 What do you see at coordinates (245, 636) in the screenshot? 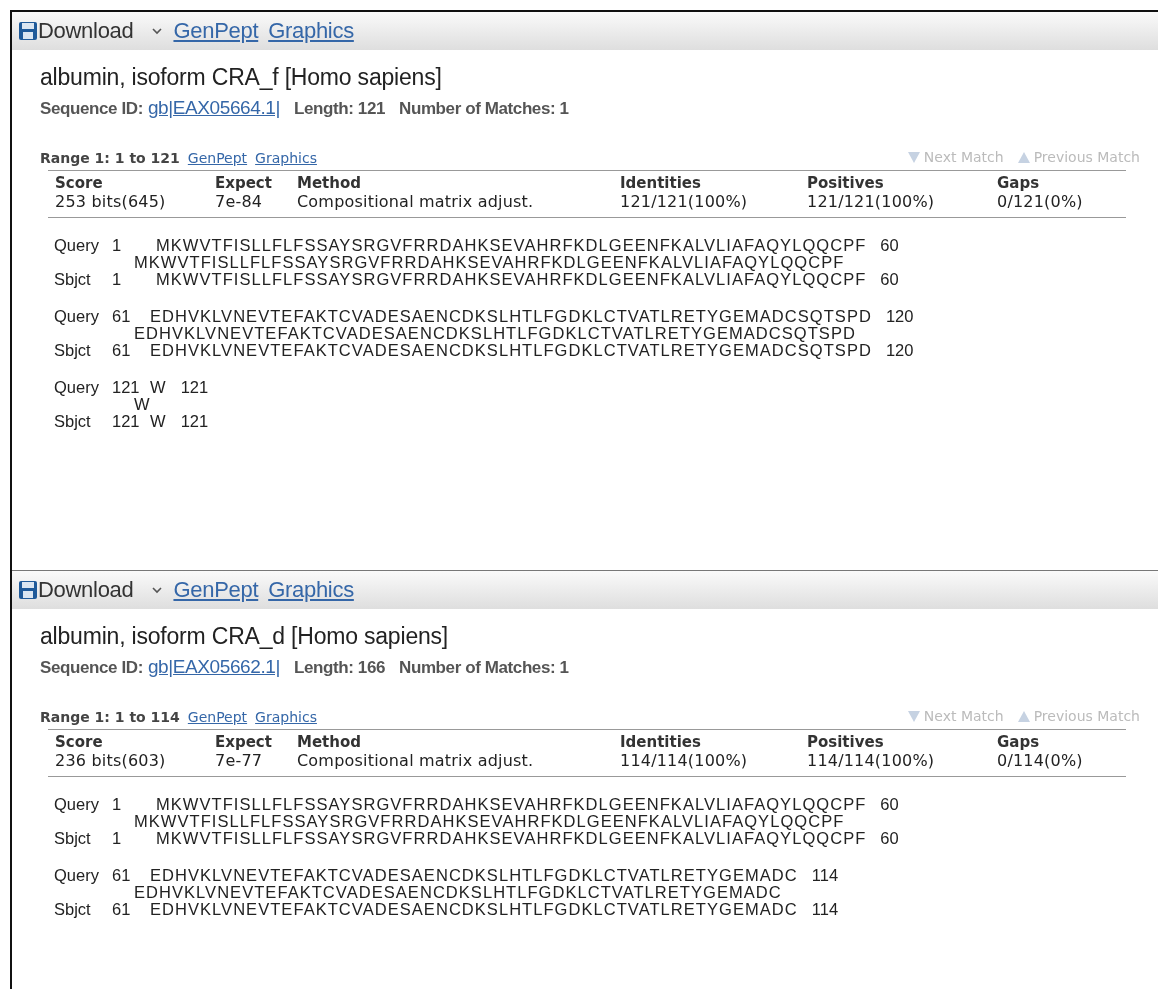
I see `hit-title: albumin, isoform CRA_d [Homo sapiens]` at bounding box center [245, 636].